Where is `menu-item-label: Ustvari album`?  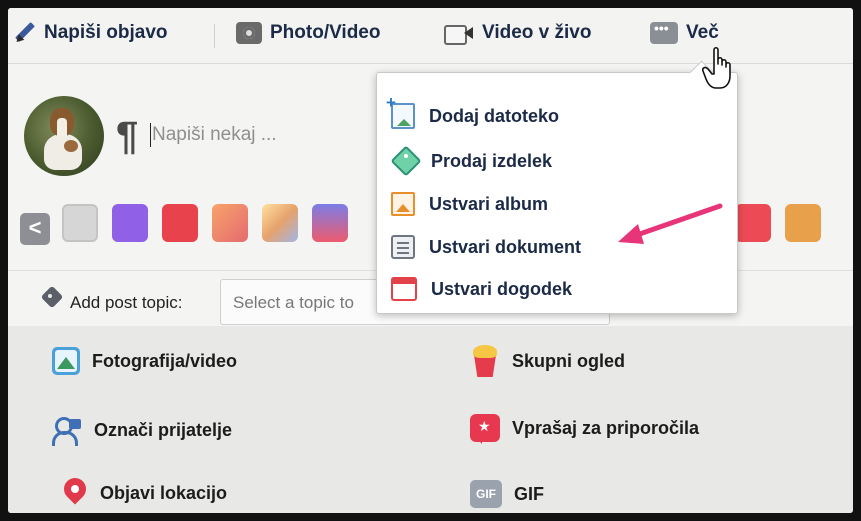
menu-item-label: Ustvari album is located at coordinates (489, 203).